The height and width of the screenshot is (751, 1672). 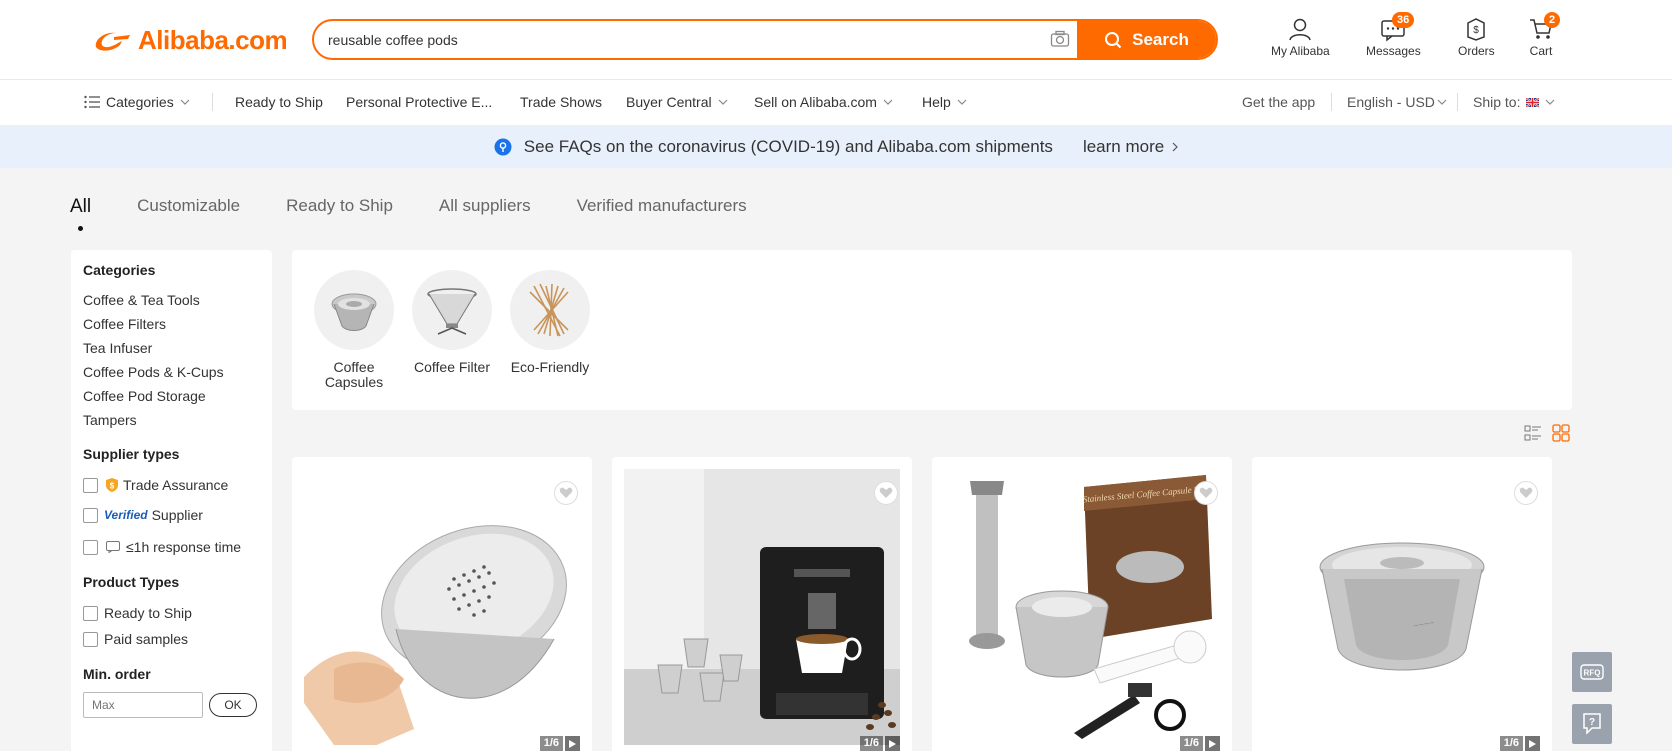 I want to click on nav-sell: Sell on Alibaba.com, so click(x=823, y=102).